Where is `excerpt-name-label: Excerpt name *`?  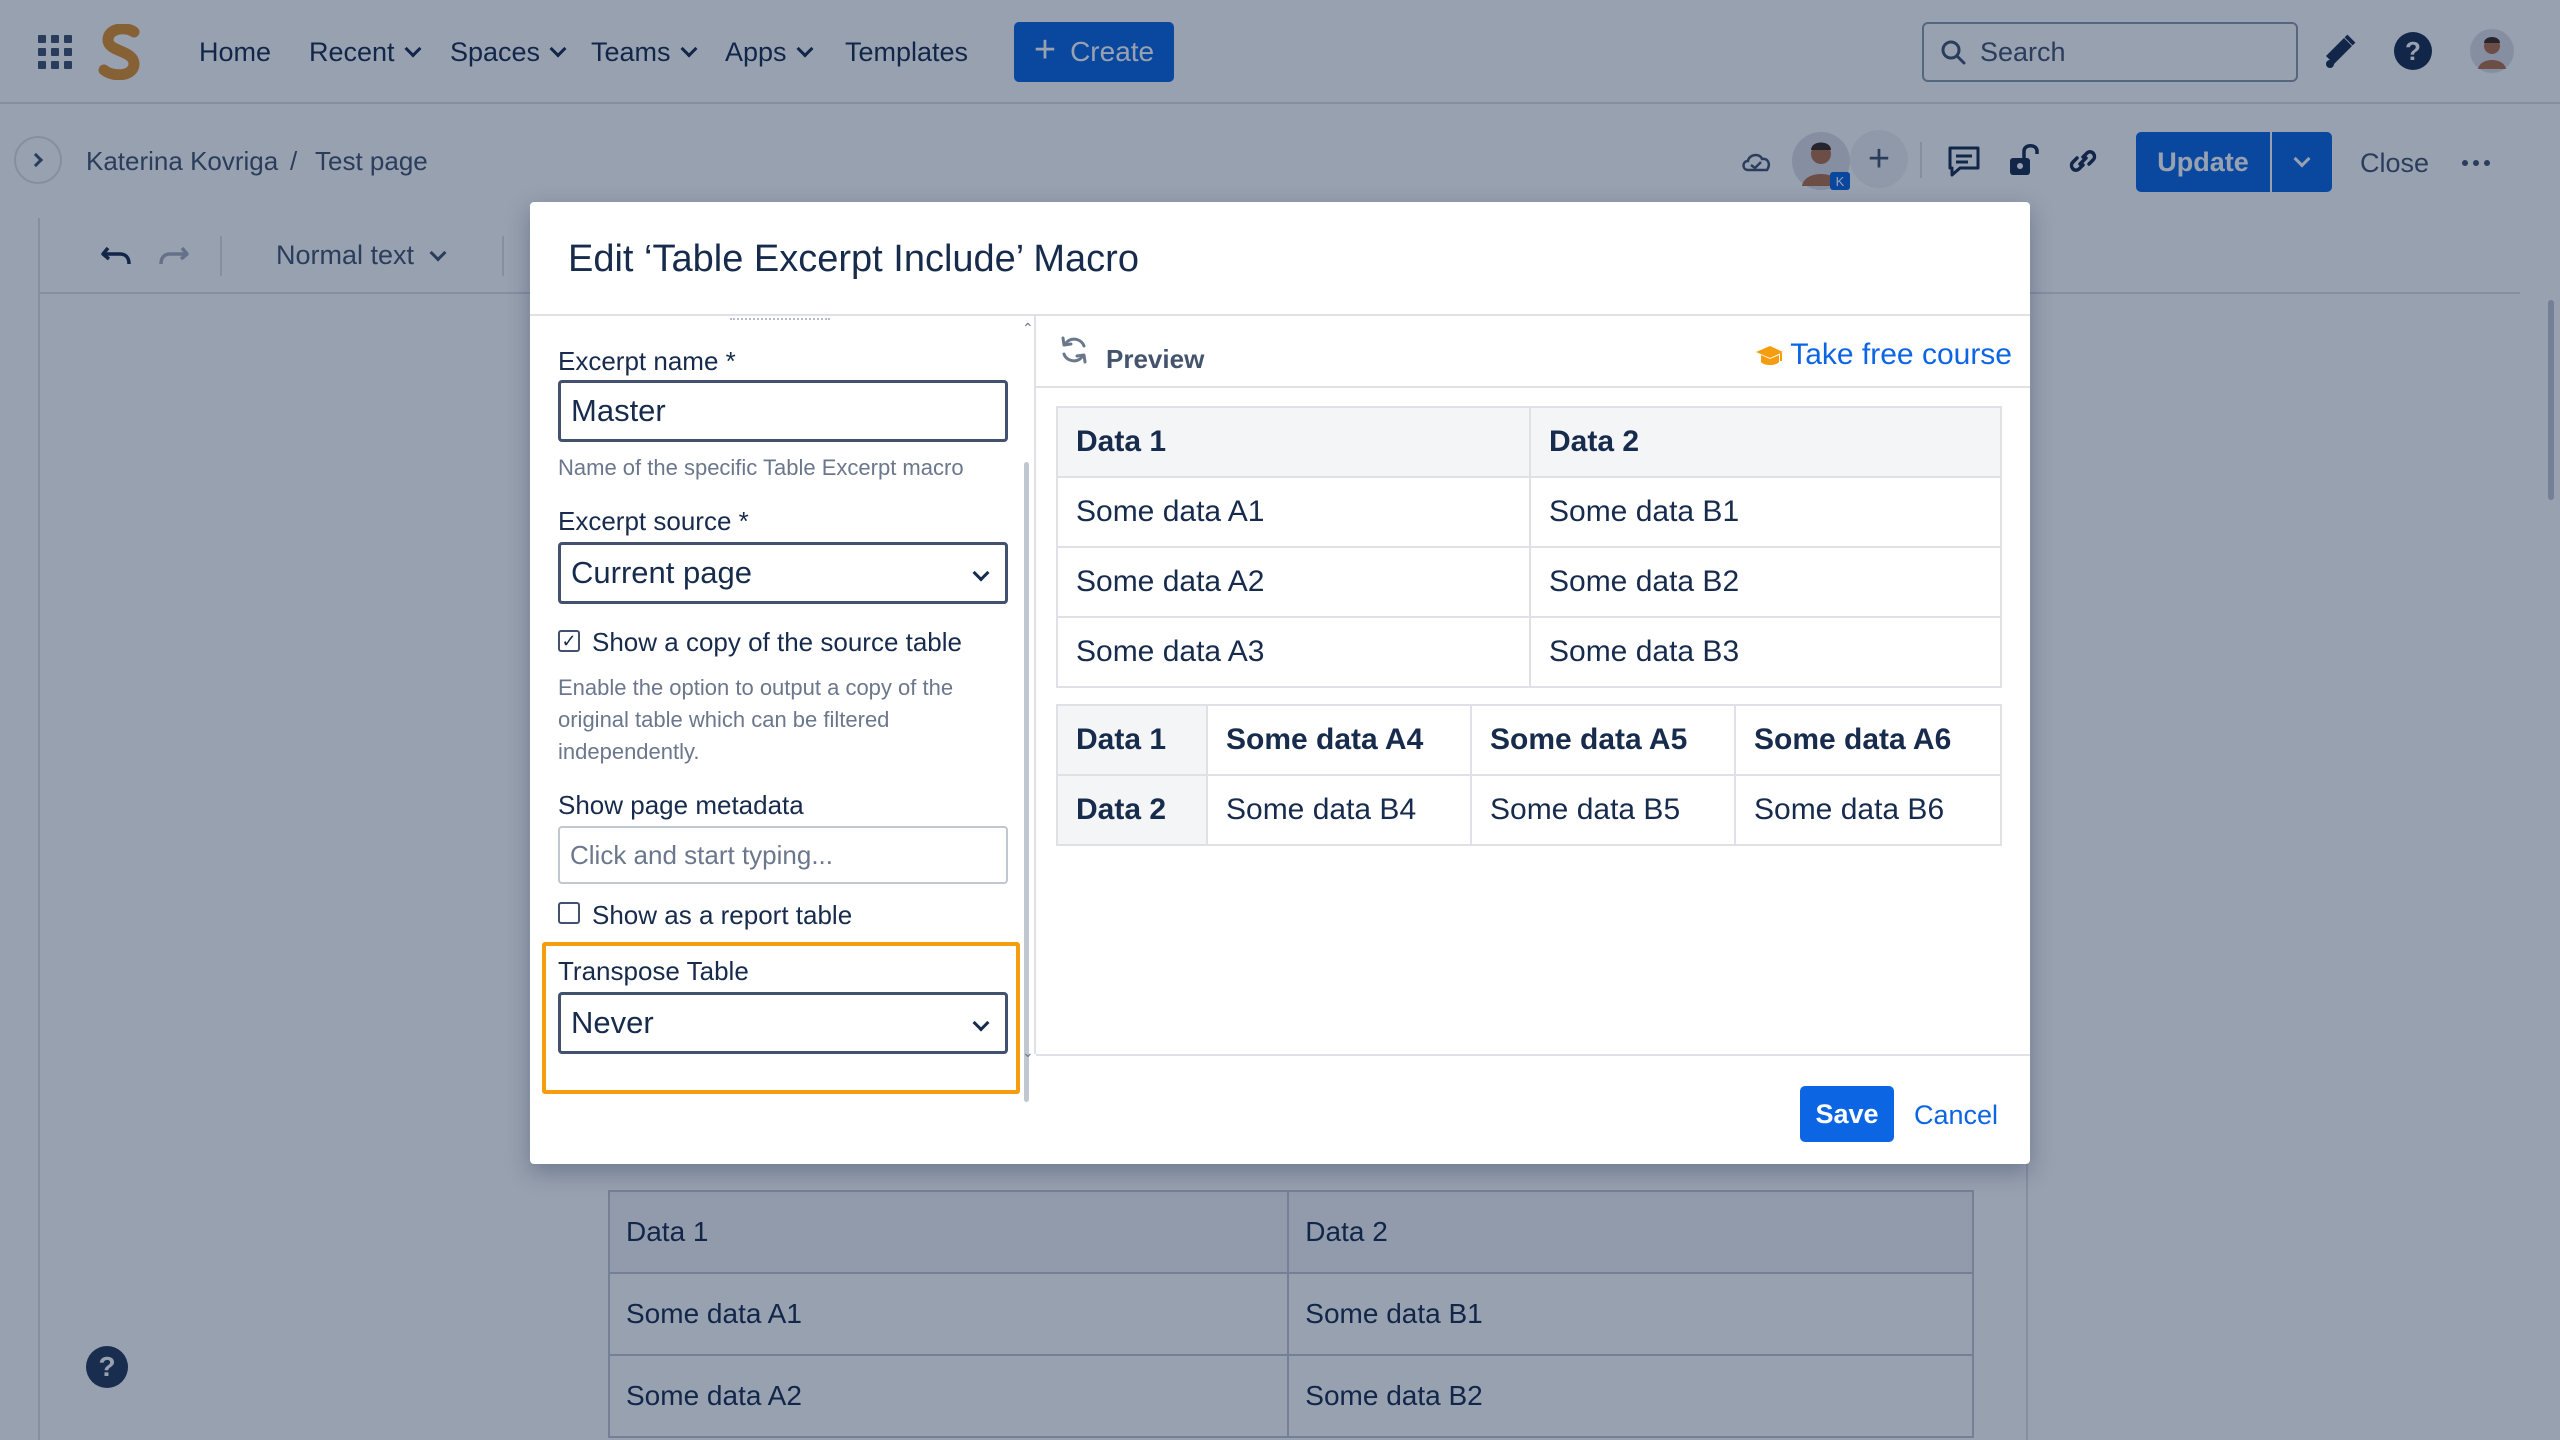 excerpt-name-label: Excerpt name * is located at coordinates (647, 361).